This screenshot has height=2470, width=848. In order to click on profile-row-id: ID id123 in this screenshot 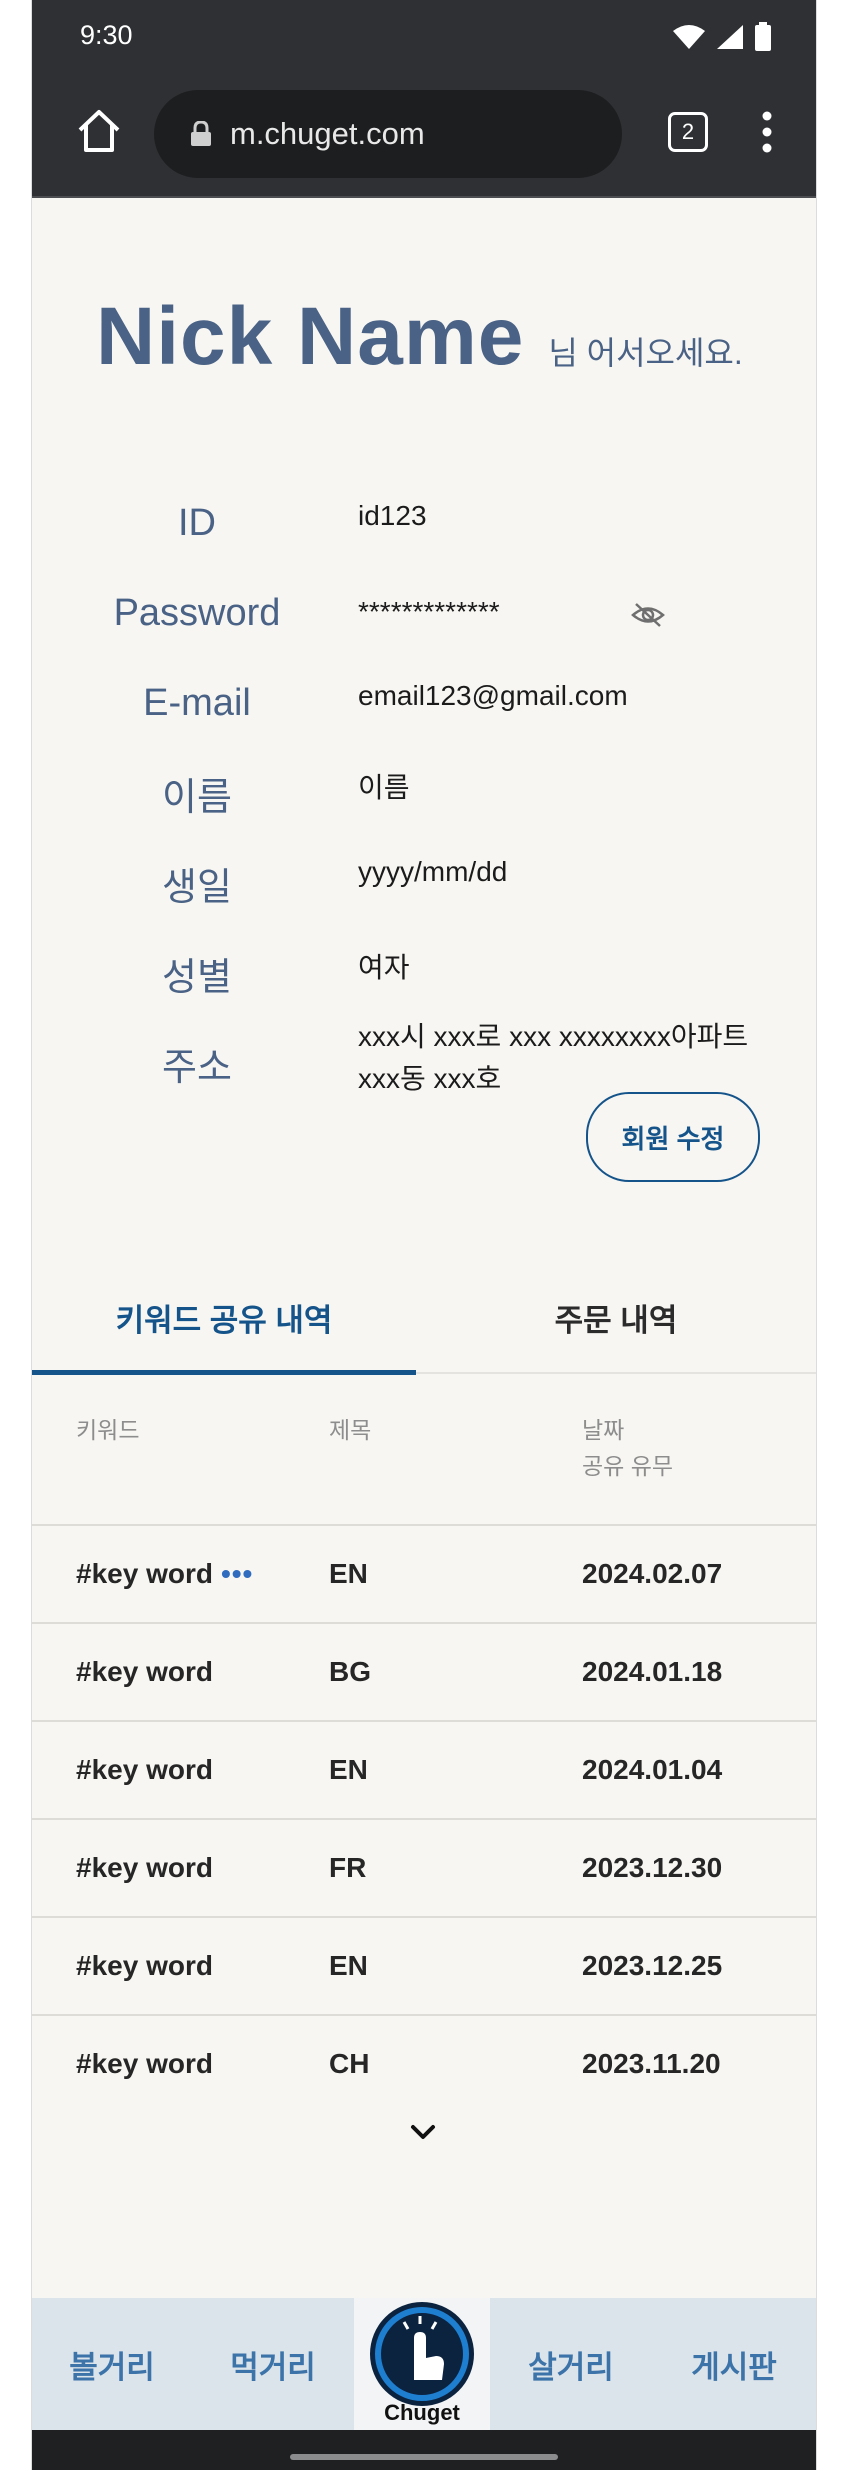, I will do `click(424, 530)`.